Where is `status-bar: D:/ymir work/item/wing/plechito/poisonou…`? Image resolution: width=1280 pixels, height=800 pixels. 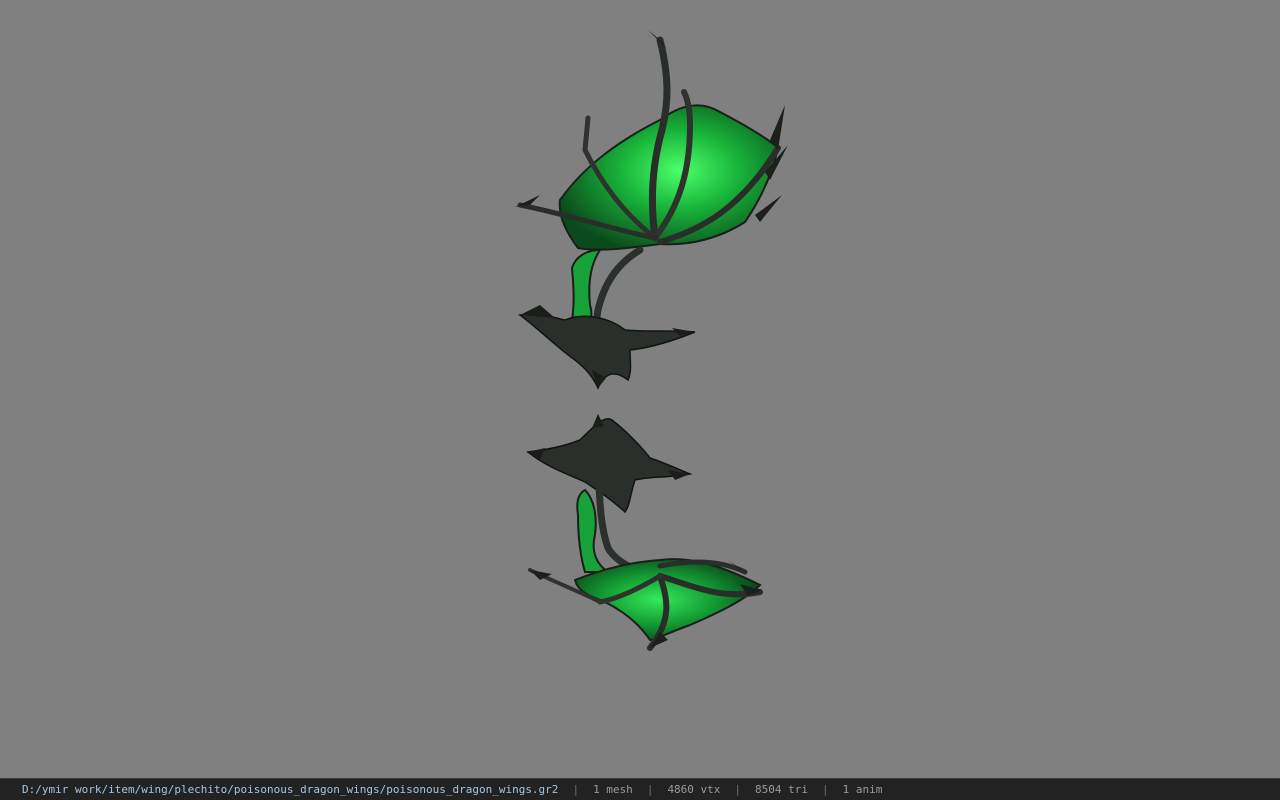
status-bar: D:/ymir work/item/wing/plechito/poisonou… is located at coordinates (640, 789).